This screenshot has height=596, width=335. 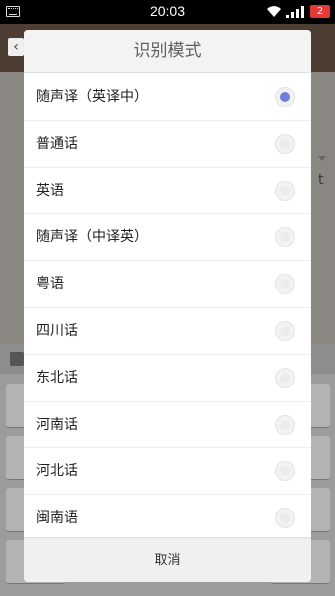 I want to click on mode-option-label: 东北话, so click(x=57, y=377).